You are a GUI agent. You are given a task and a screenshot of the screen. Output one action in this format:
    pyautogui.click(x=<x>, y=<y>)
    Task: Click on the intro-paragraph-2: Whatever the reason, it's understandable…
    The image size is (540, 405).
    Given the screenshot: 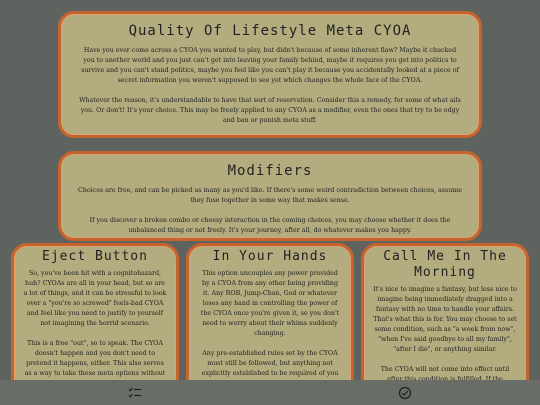 What is the action you would take?
    pyautogui.click(x=270, y=110)
    